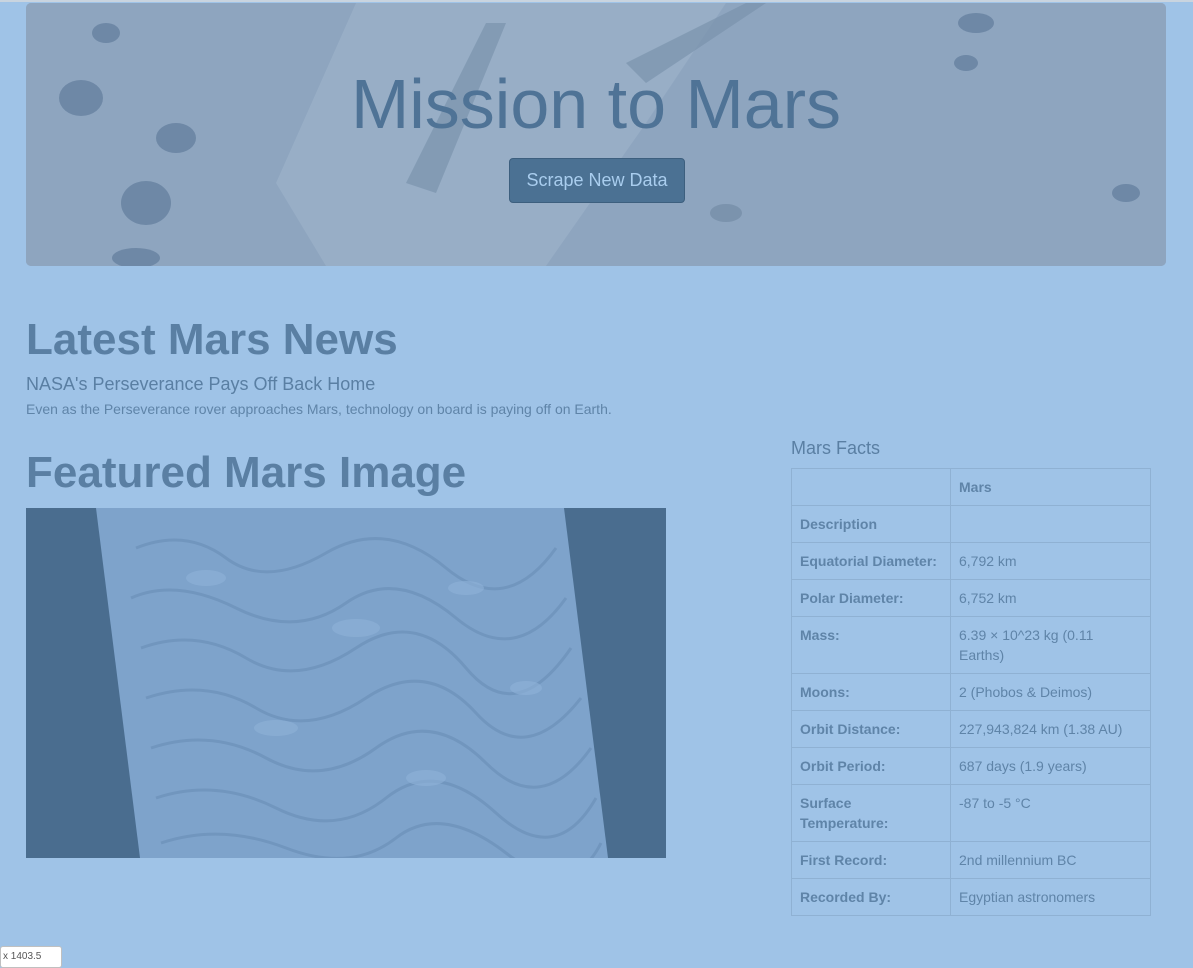 The image size is (1193, 968). What do you see at coordinates (1050, 524) in the screenshot?
I see `fact-value` at bounding box center [1050, 524].